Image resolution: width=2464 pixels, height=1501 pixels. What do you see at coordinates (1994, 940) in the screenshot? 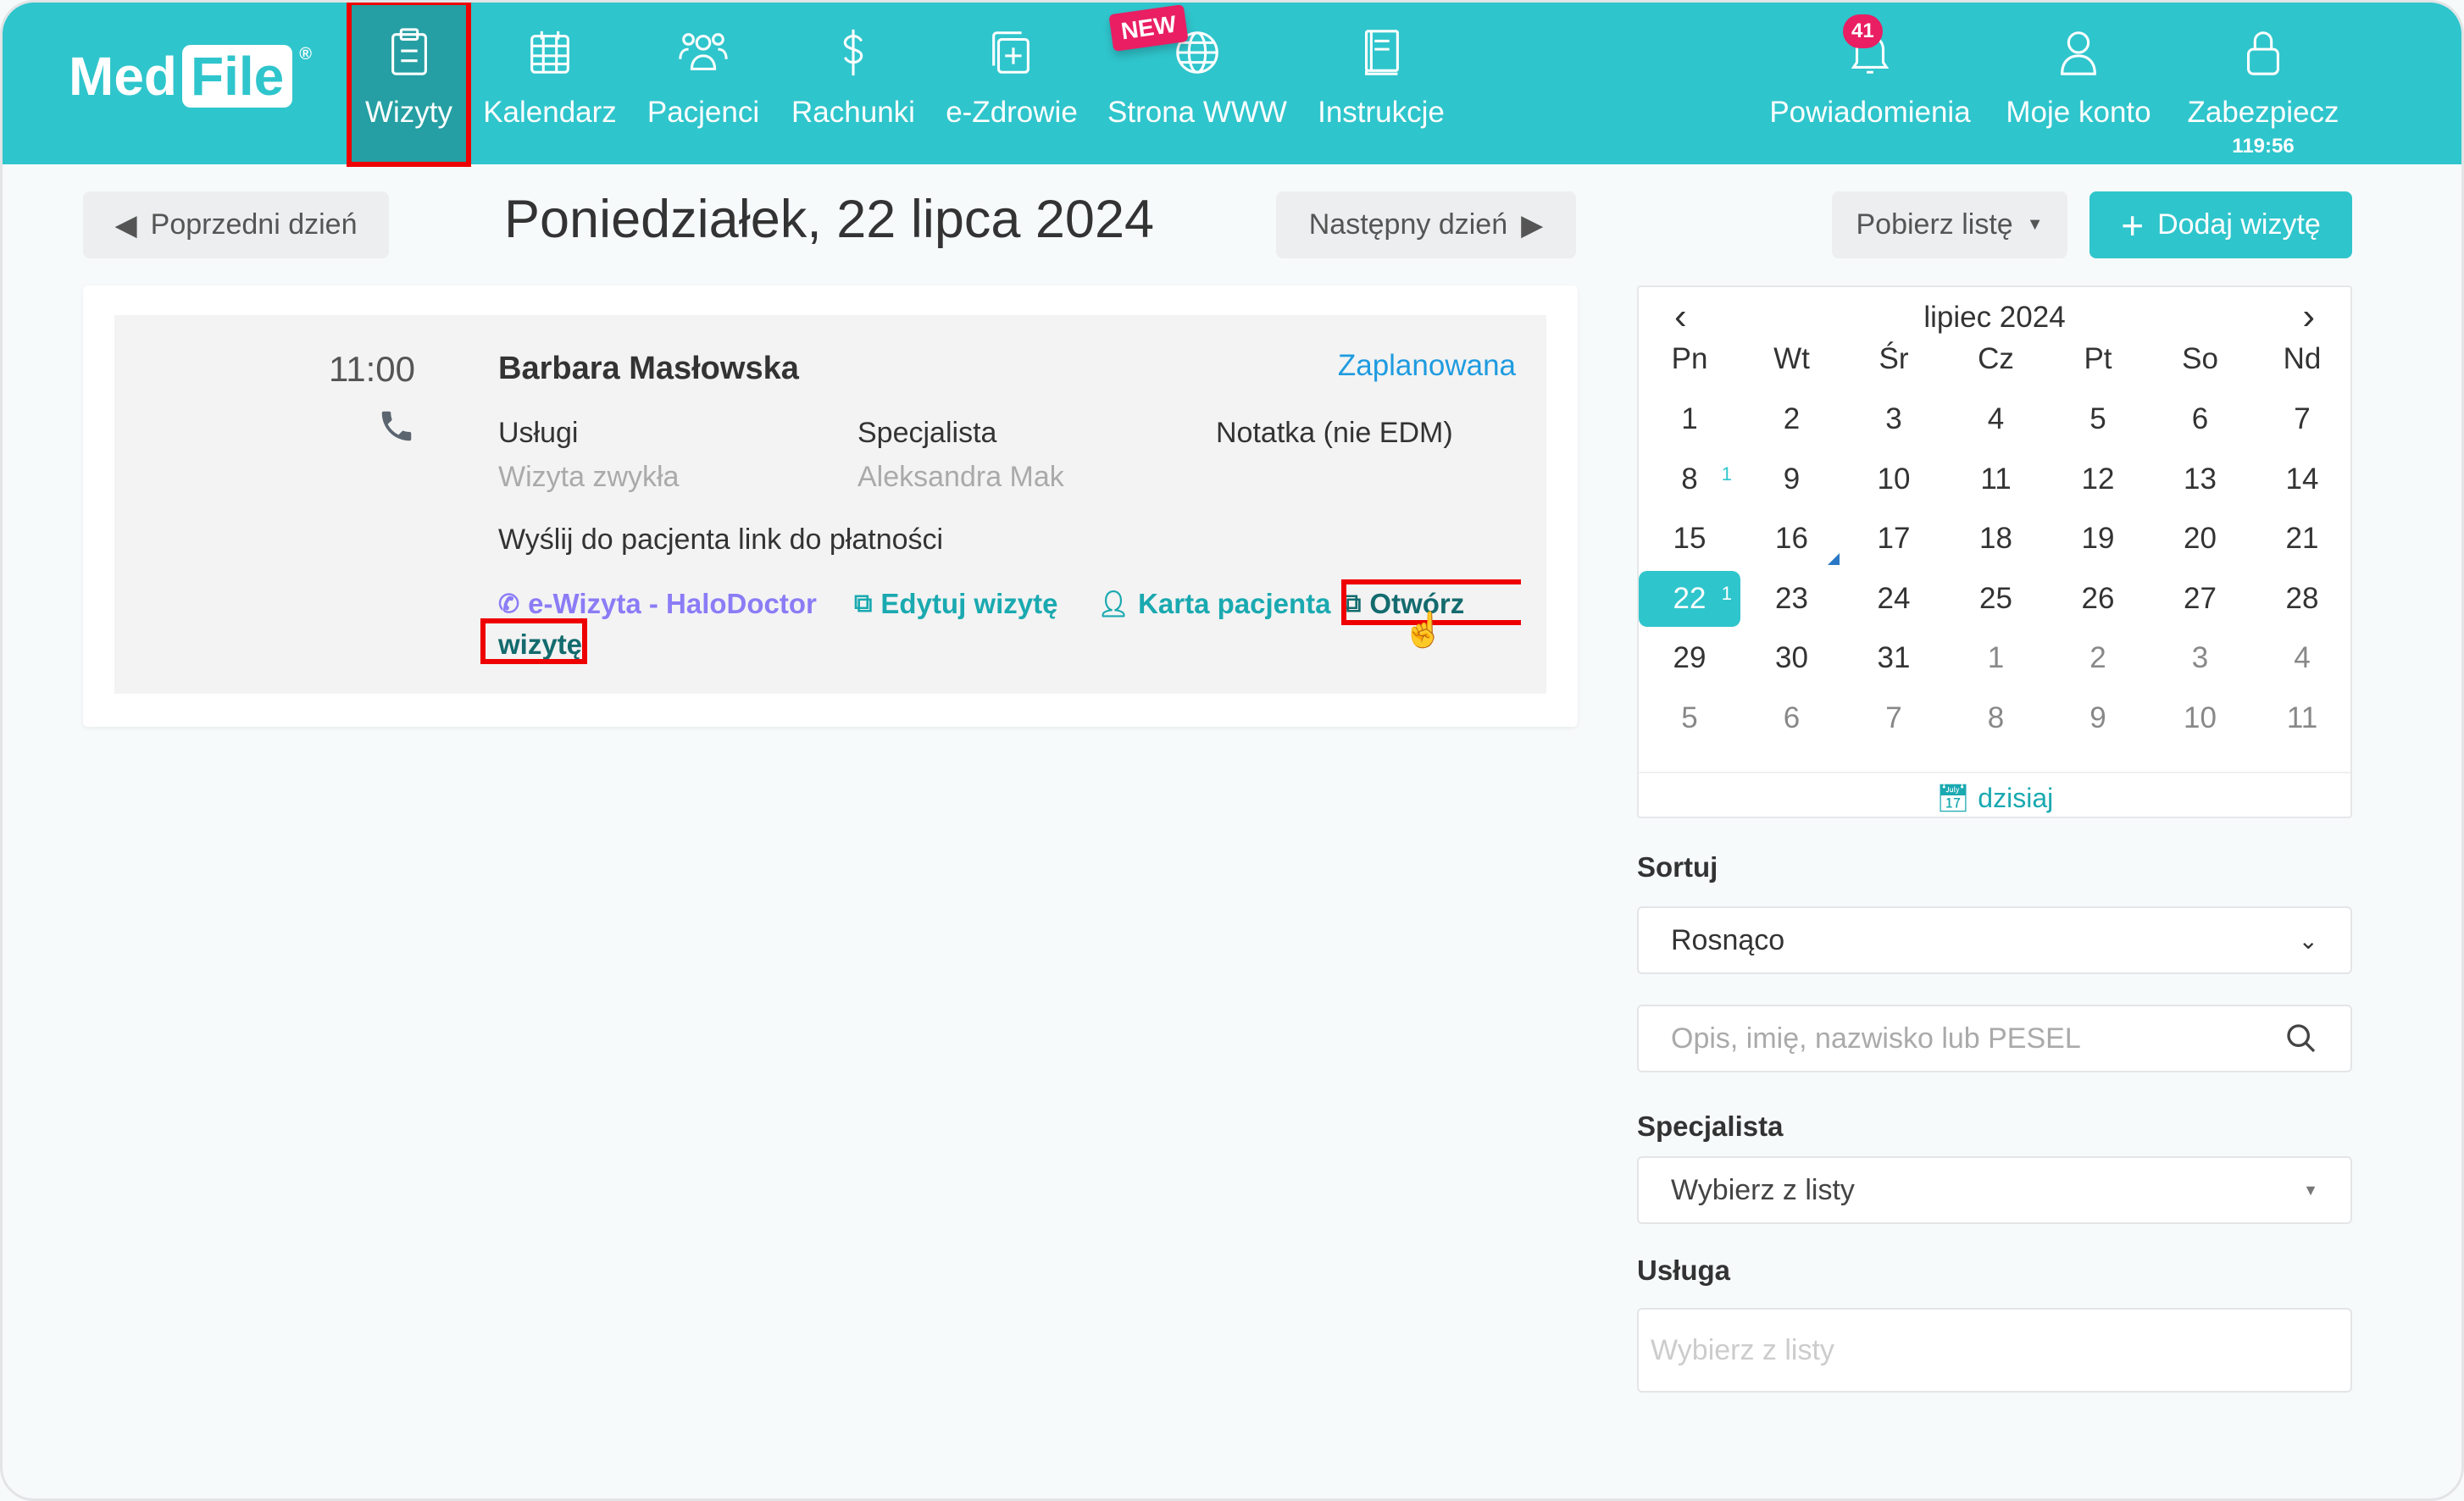
I see `sort-select: Rosnąco ⌄` at bounding box center [1994, 940].